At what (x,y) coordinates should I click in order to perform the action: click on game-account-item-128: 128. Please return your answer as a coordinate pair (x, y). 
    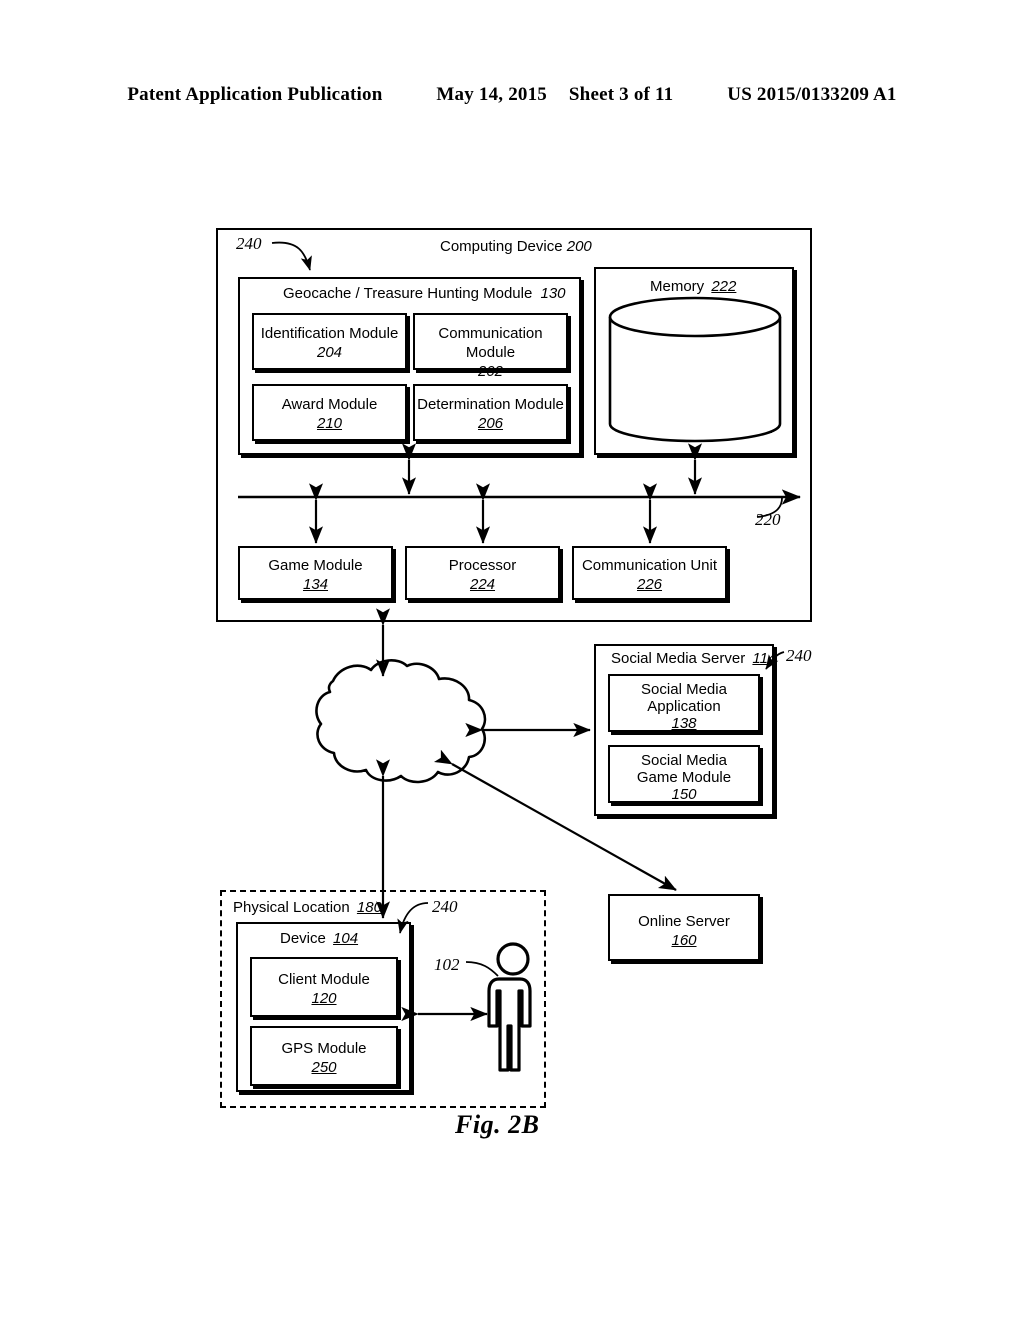
    Looking at the image, I should click on (659, 397).